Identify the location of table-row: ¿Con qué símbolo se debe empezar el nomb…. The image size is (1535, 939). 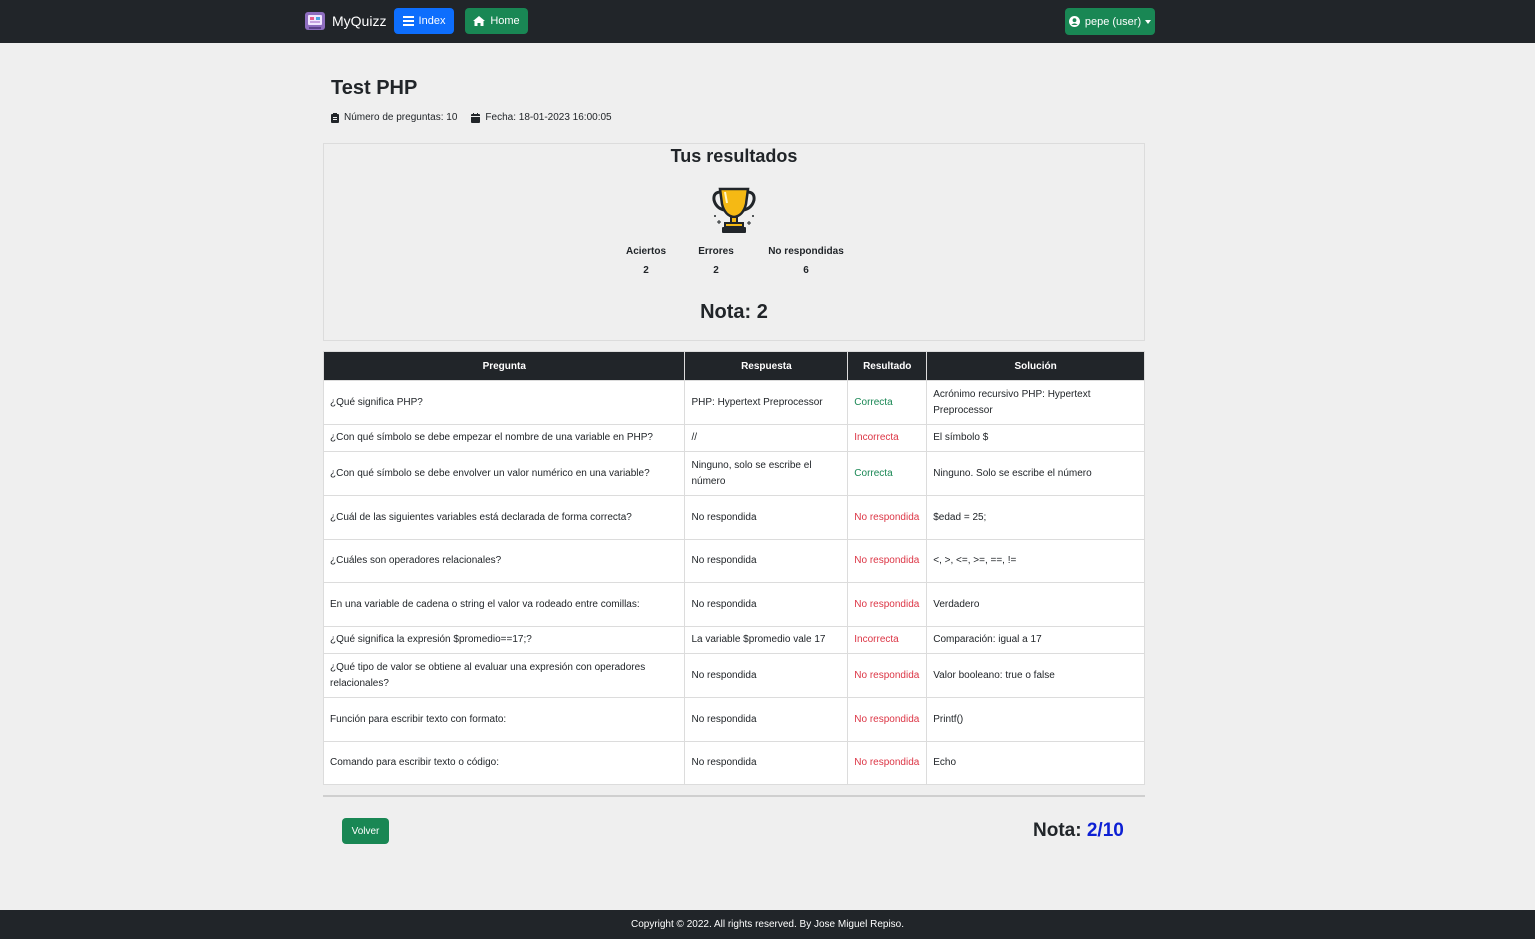
(733, 438).